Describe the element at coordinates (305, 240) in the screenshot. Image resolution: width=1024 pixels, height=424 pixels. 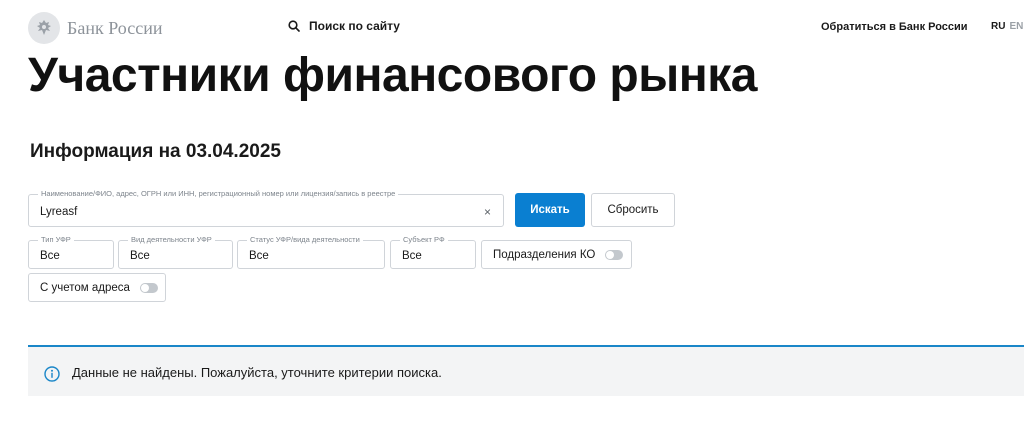
I see `filter-label: Статус УФР/вида деятельности` at that location.